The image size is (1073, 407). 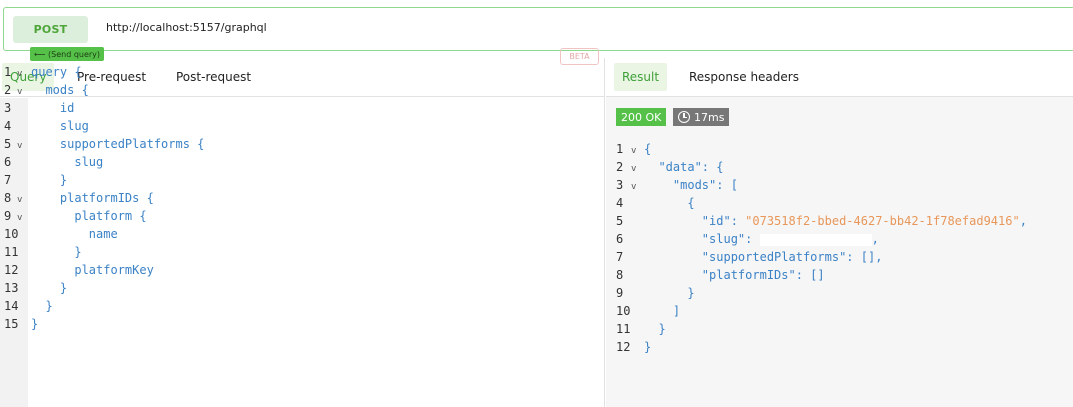 What do you see at coordinates (60, 90) in the screenshot?
I see `code-text: mods {` at bounding box center [60, 90].